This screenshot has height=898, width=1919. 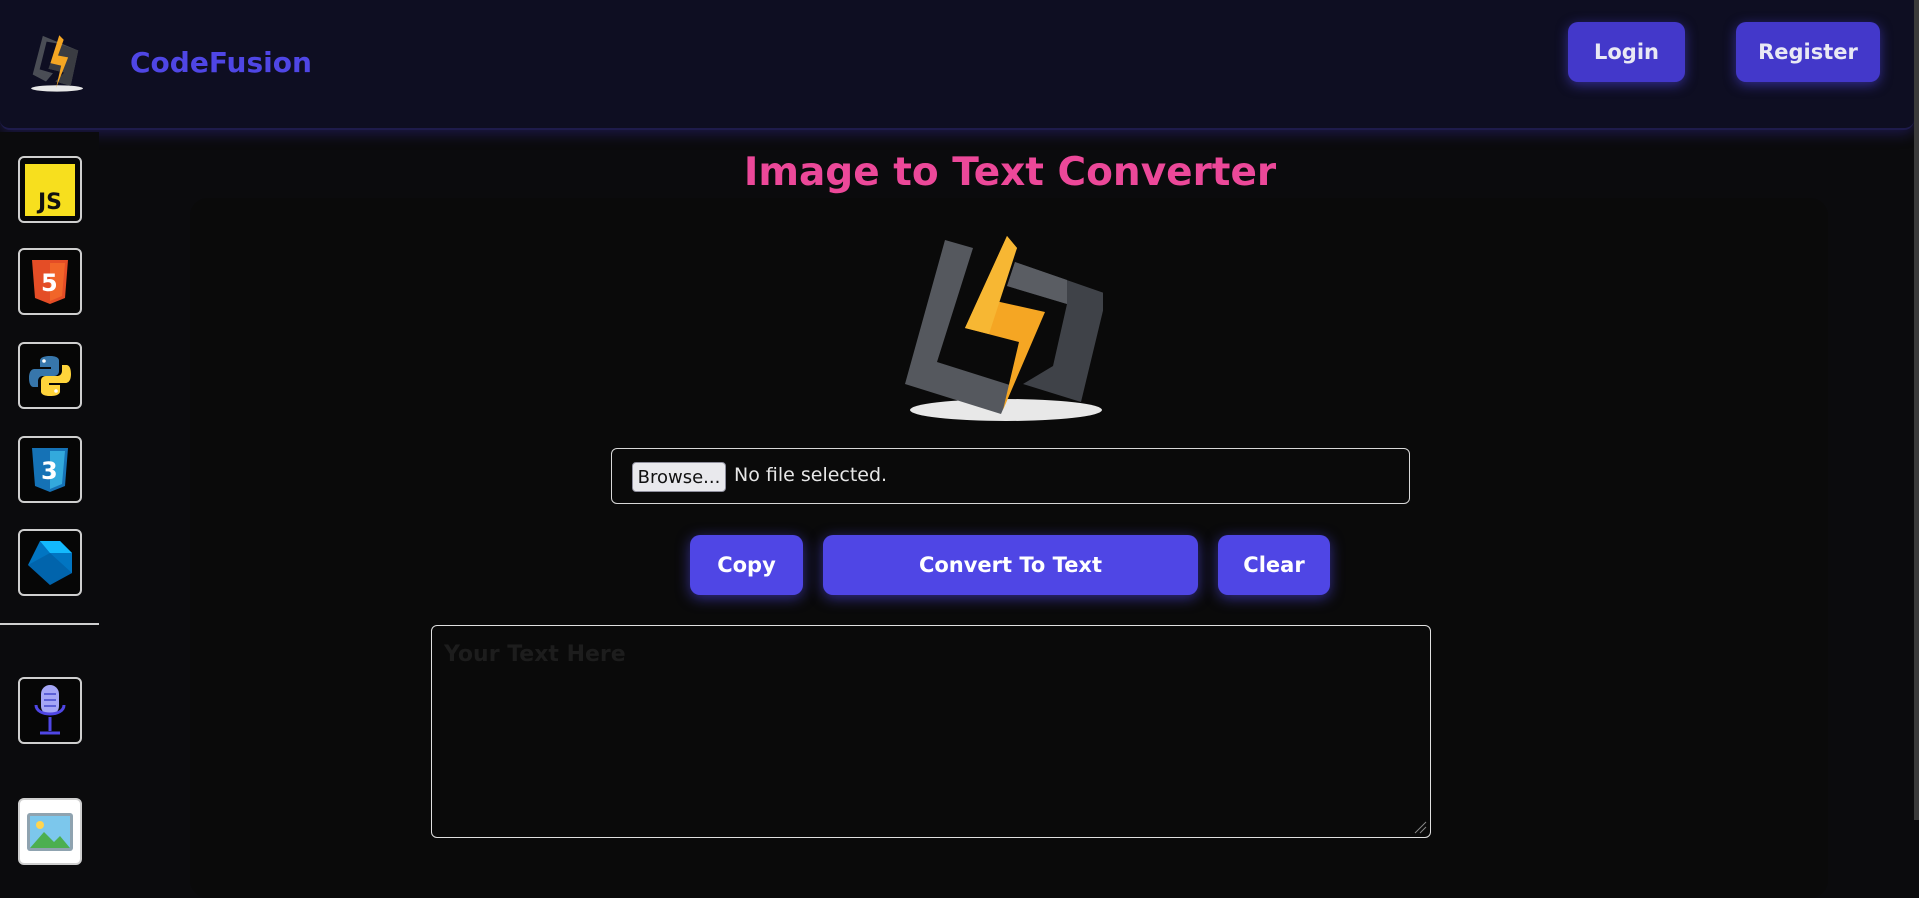 I want to click on microphone-icon, so click(x=50, y=709).